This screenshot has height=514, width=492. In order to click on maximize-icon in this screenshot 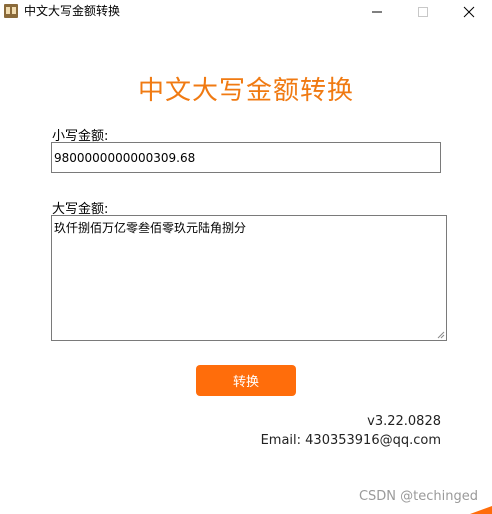, I will do `click(423, 12)`.